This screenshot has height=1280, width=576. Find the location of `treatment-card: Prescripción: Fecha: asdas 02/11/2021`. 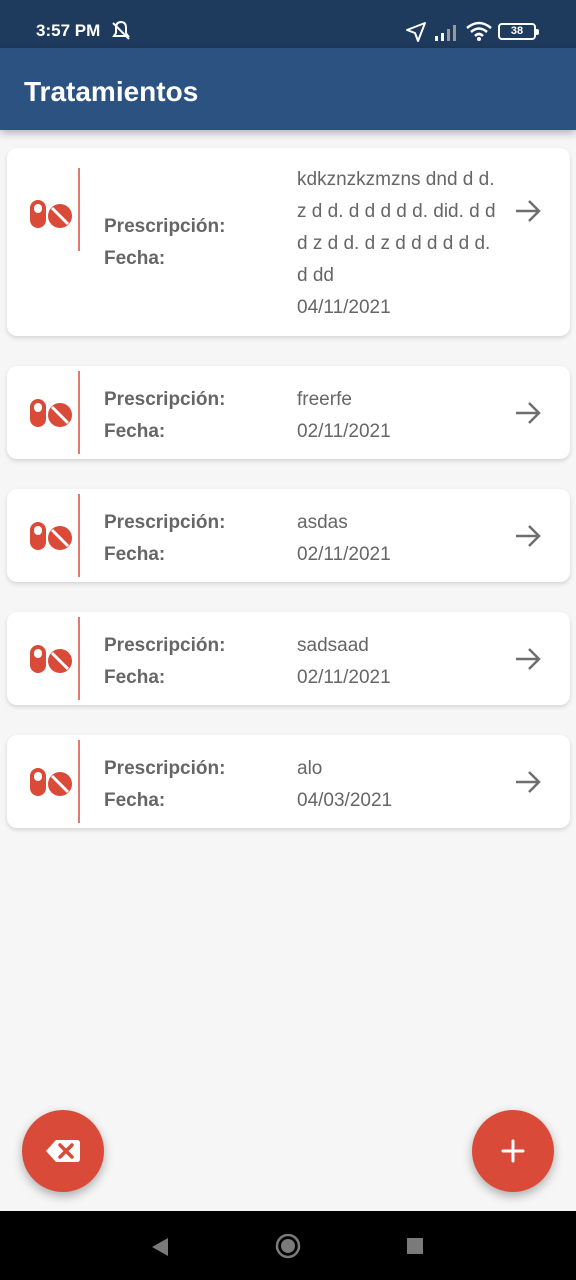

treatment-card: Prescripción: Fecha: asdas 02/11/2021 is located at coordinates (288, 535).